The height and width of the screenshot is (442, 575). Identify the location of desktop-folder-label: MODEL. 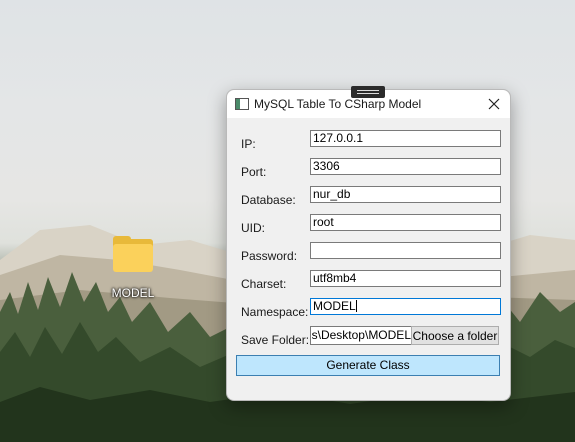
(133, 293).